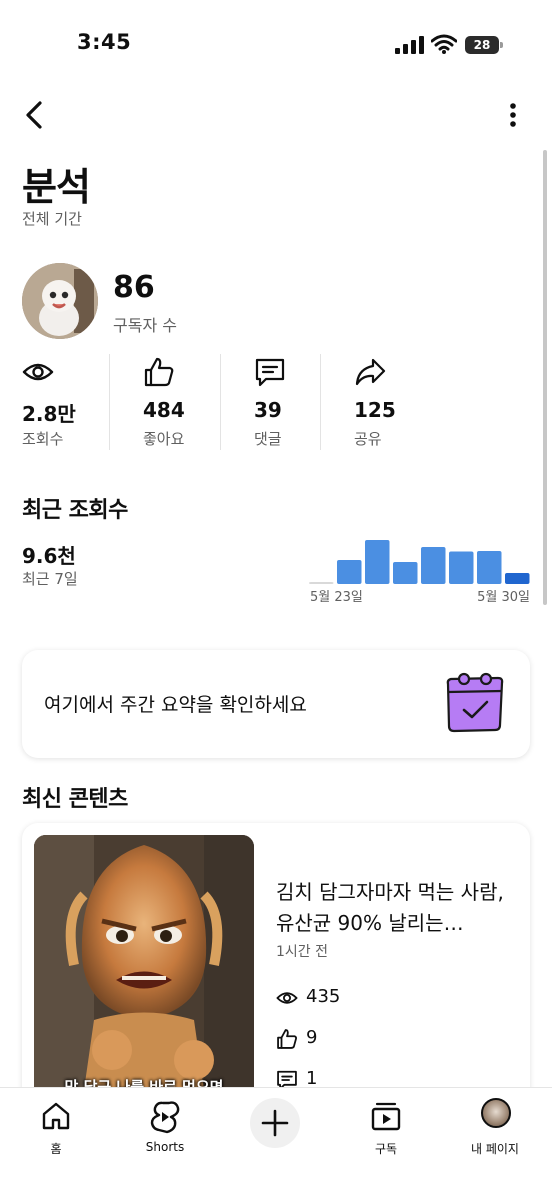 This screenshot has width=552, height=1200. Describe the element at coordinates (495, 1149) in the screenshot. I see `nav-my-page-label: 내 페이지` at that location.